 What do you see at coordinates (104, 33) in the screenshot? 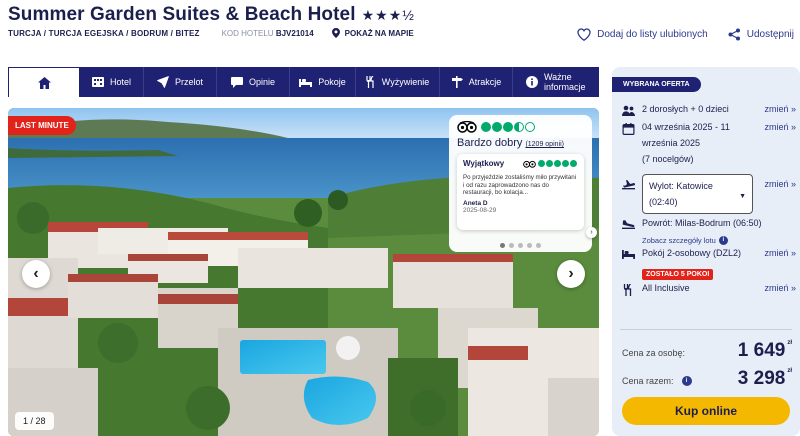
I see `breadcrumb: TURCJA / TURCJA EGEJSKA / BODRUM / BITEZ` at bounding box center [104, 33].